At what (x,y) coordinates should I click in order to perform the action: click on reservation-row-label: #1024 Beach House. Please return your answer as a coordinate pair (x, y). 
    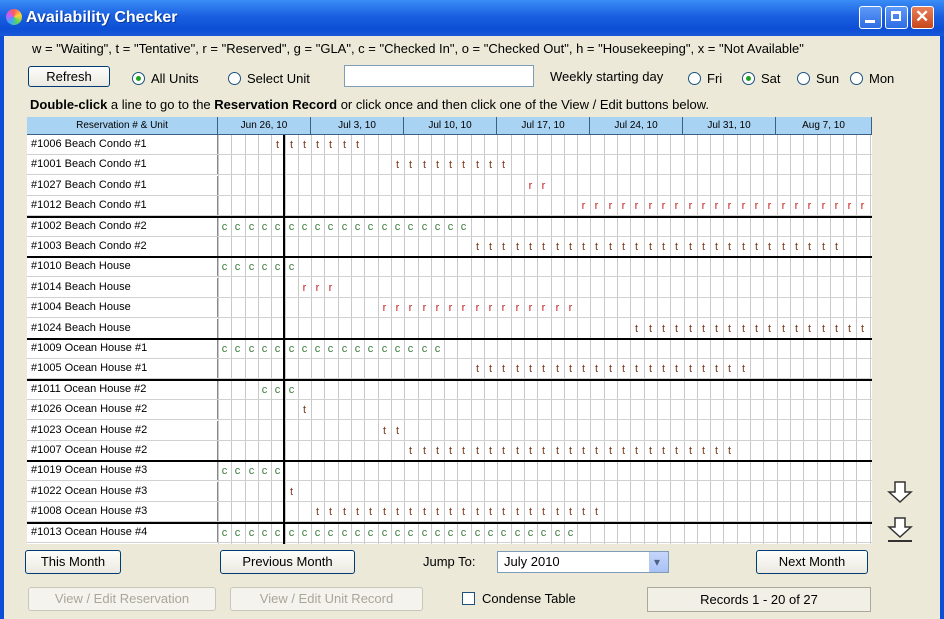
    Looking at the image, I should click on (122, 329).